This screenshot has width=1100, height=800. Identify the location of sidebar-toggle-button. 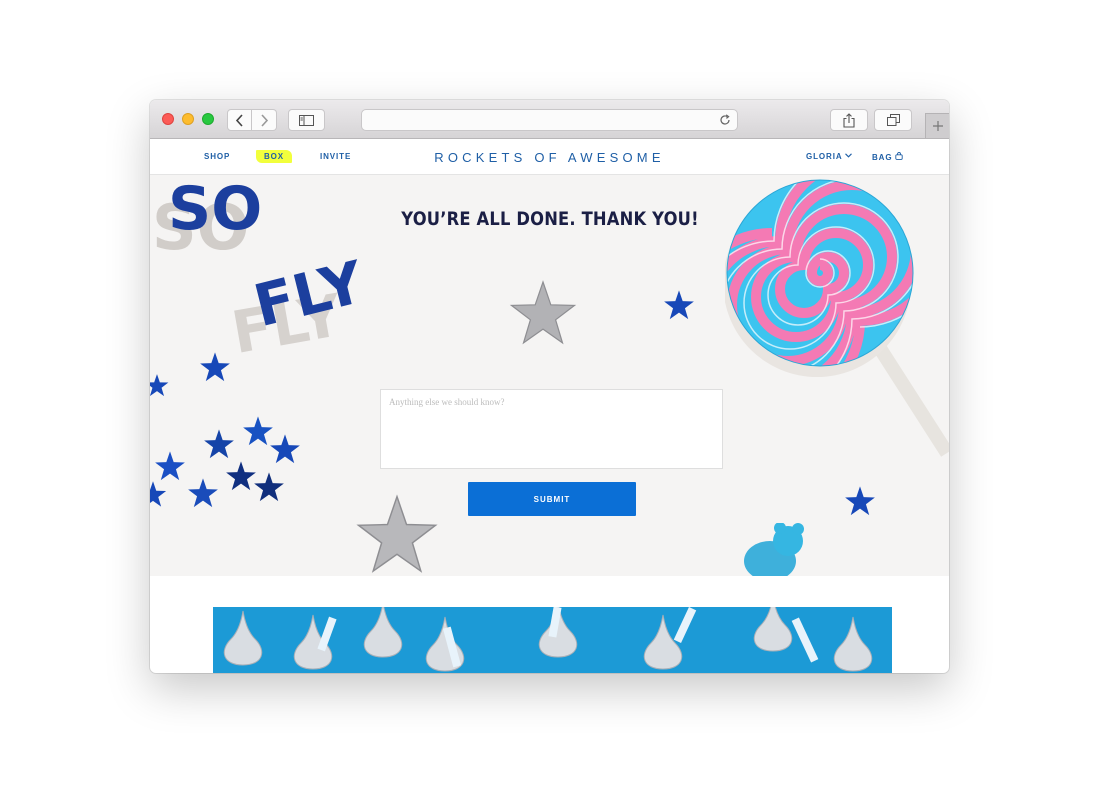
(306, 120).